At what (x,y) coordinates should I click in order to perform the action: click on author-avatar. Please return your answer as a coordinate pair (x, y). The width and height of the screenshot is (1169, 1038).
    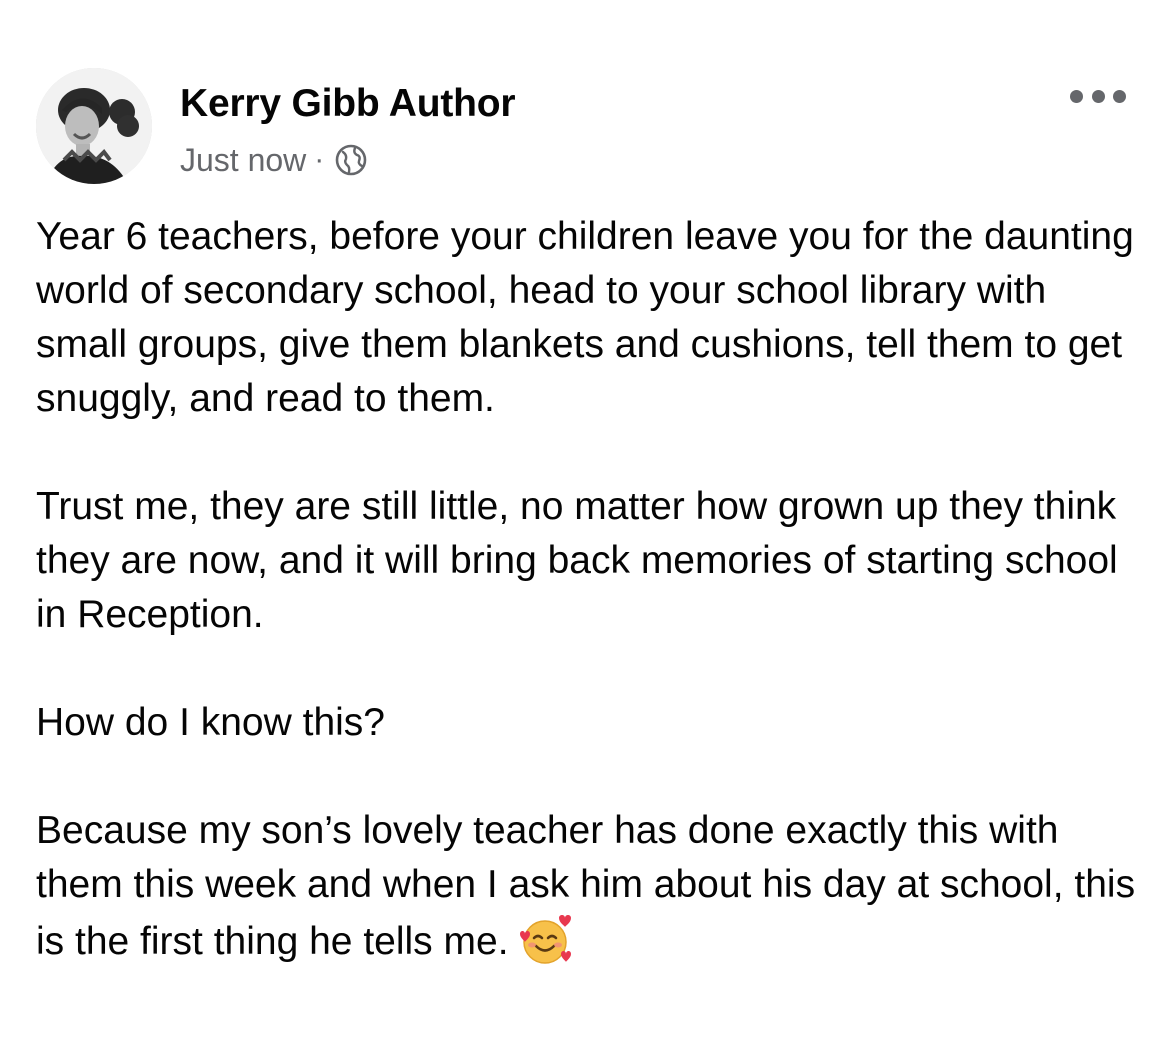
    Looking at the image, I should click on (94, 126).